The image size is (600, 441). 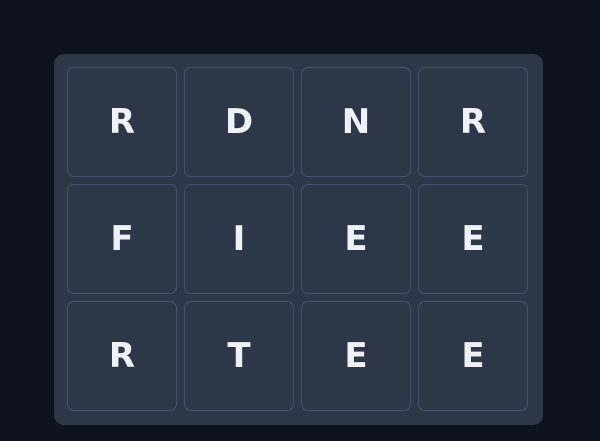 I want to click on letter-tile: T, so click(x=239, y=356).